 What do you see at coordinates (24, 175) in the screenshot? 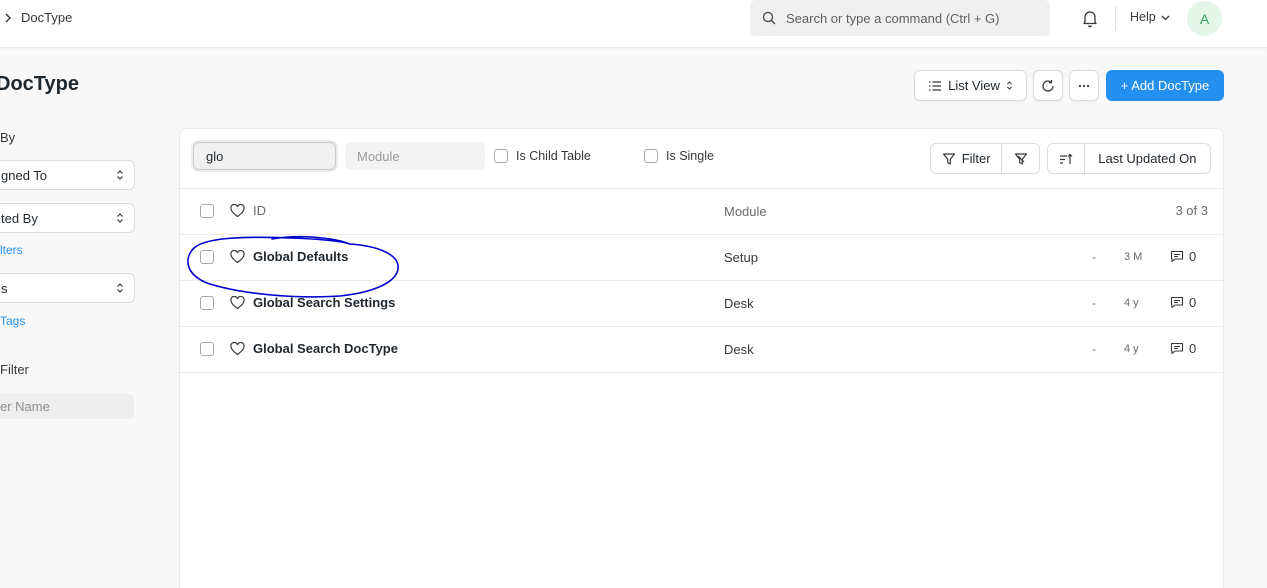
I see `assigned-to-label: gned To` at bounding box center [24, 175].